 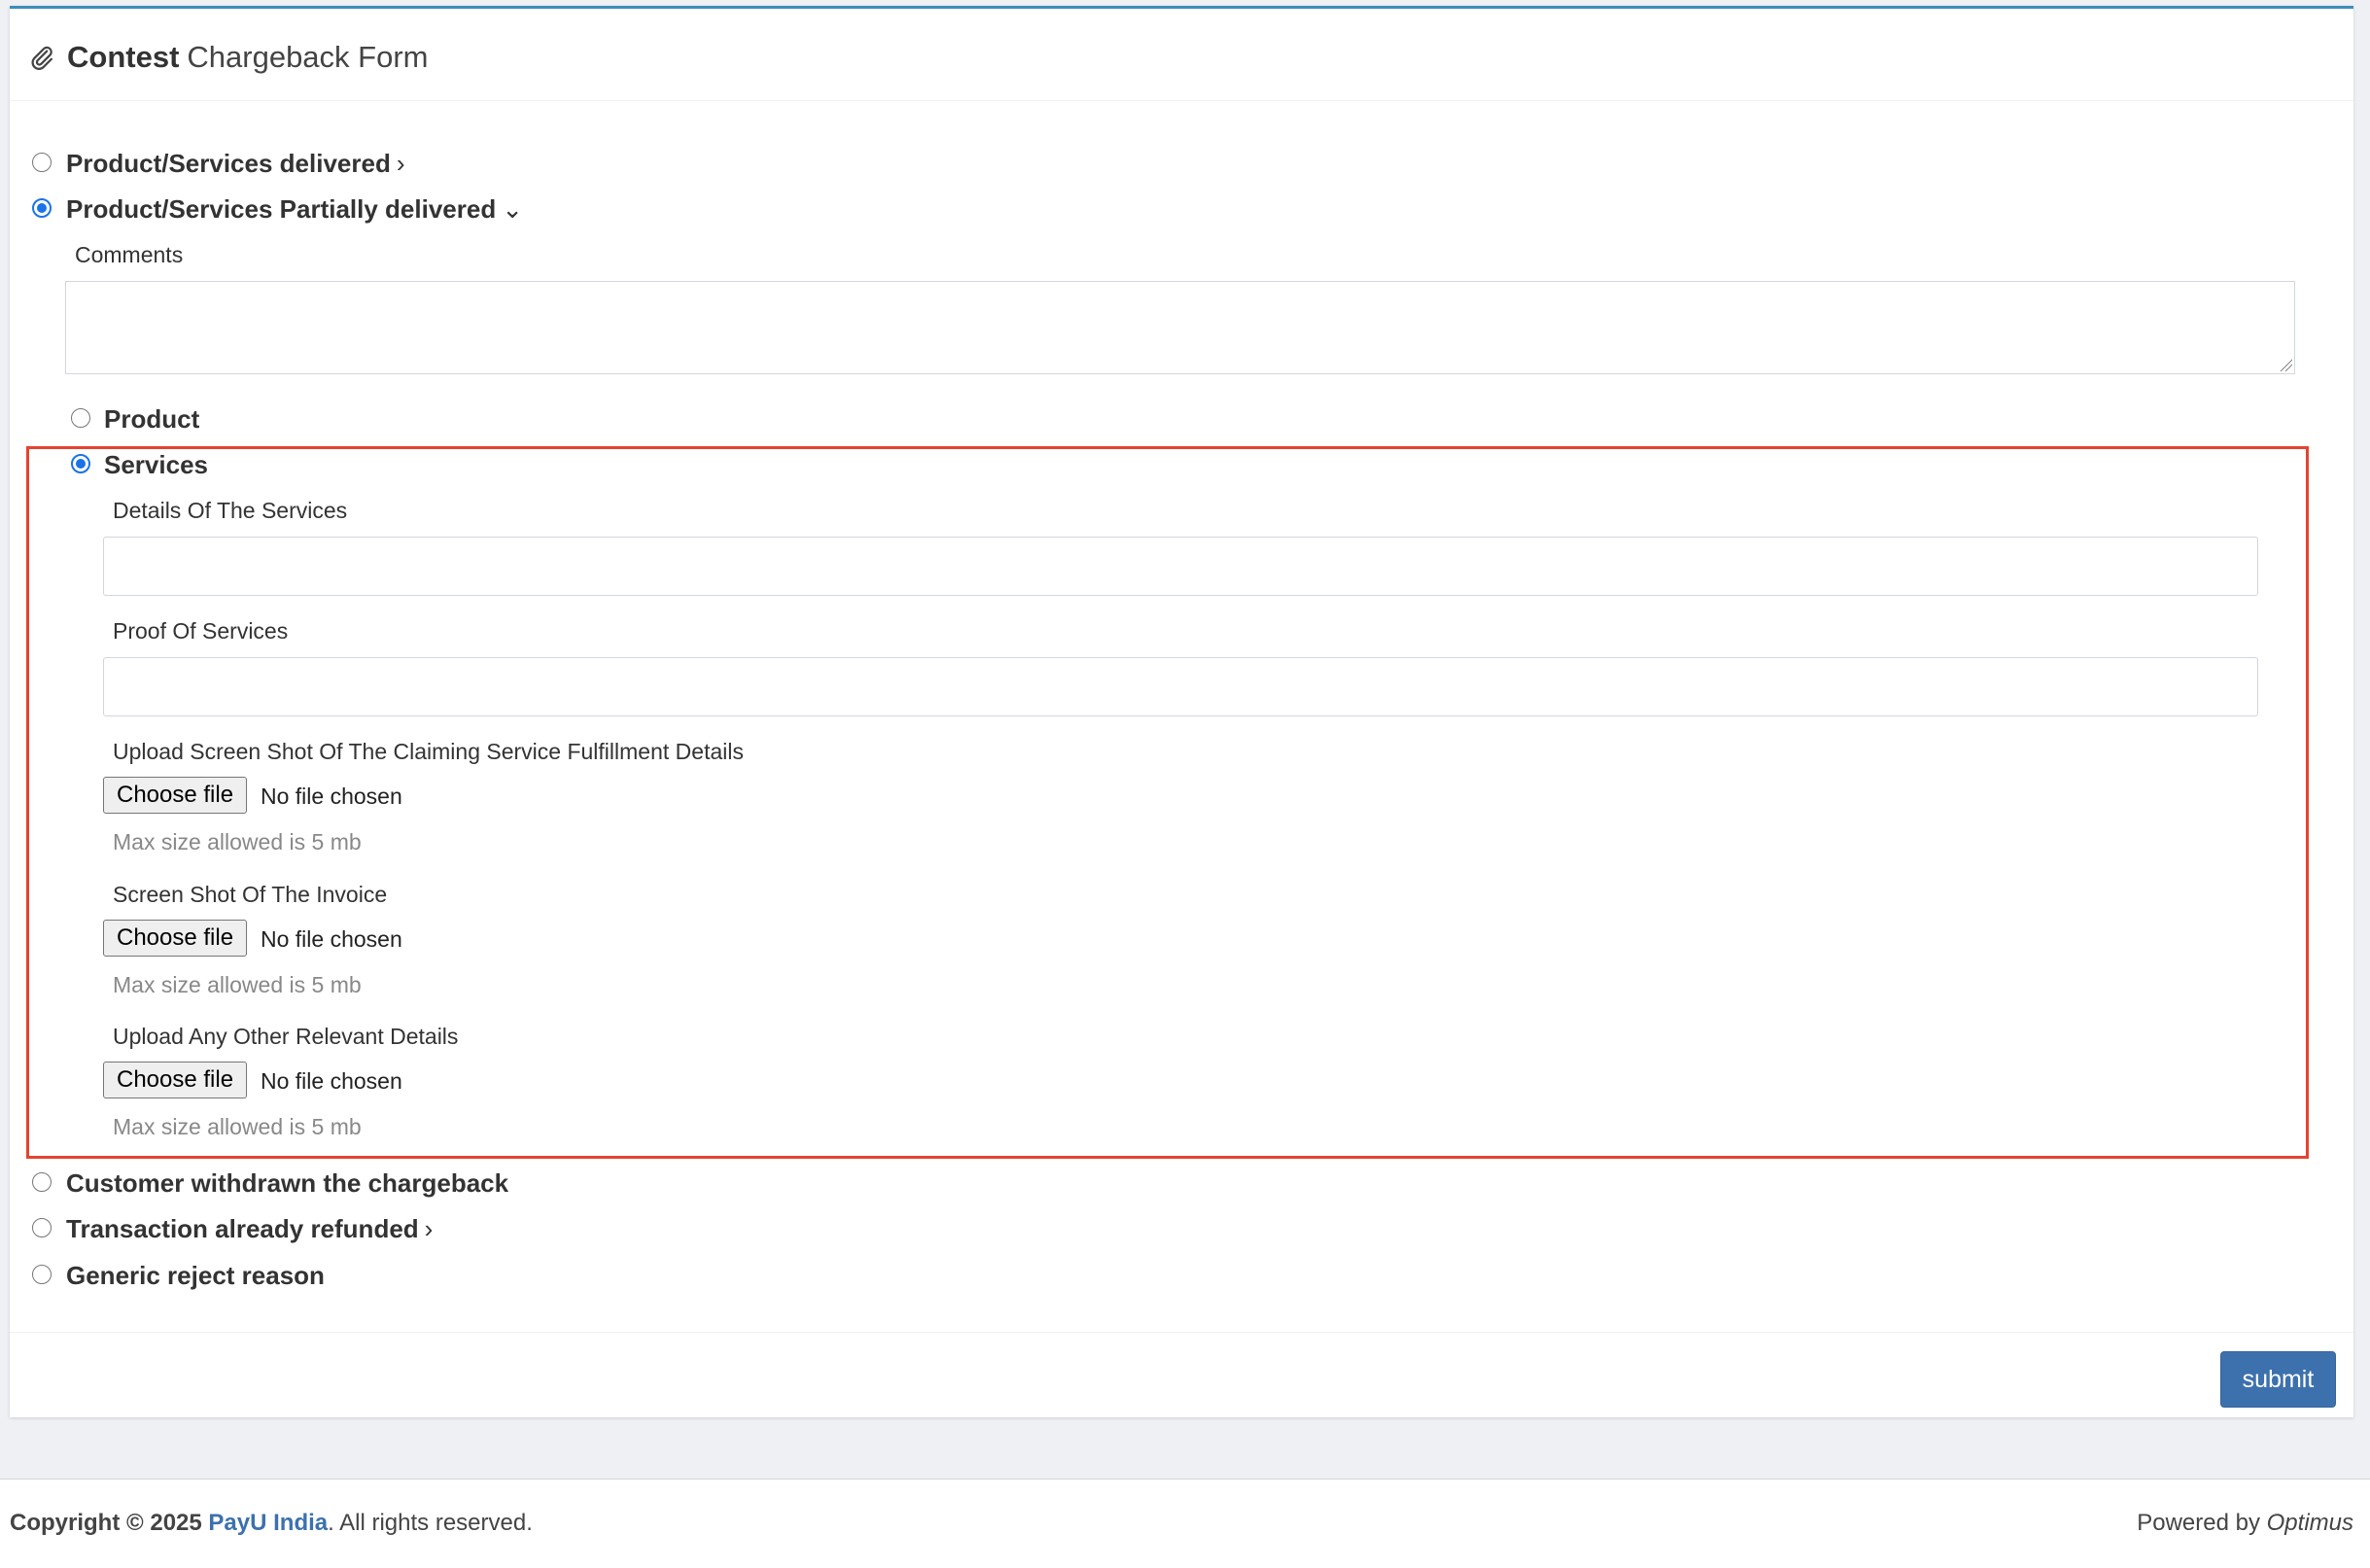 What do you see at coordinates (286, 1036) in the screenshot?
I see `other-details-label: Upload Any Other Relevant Details` at bounding box center [286, 1036].